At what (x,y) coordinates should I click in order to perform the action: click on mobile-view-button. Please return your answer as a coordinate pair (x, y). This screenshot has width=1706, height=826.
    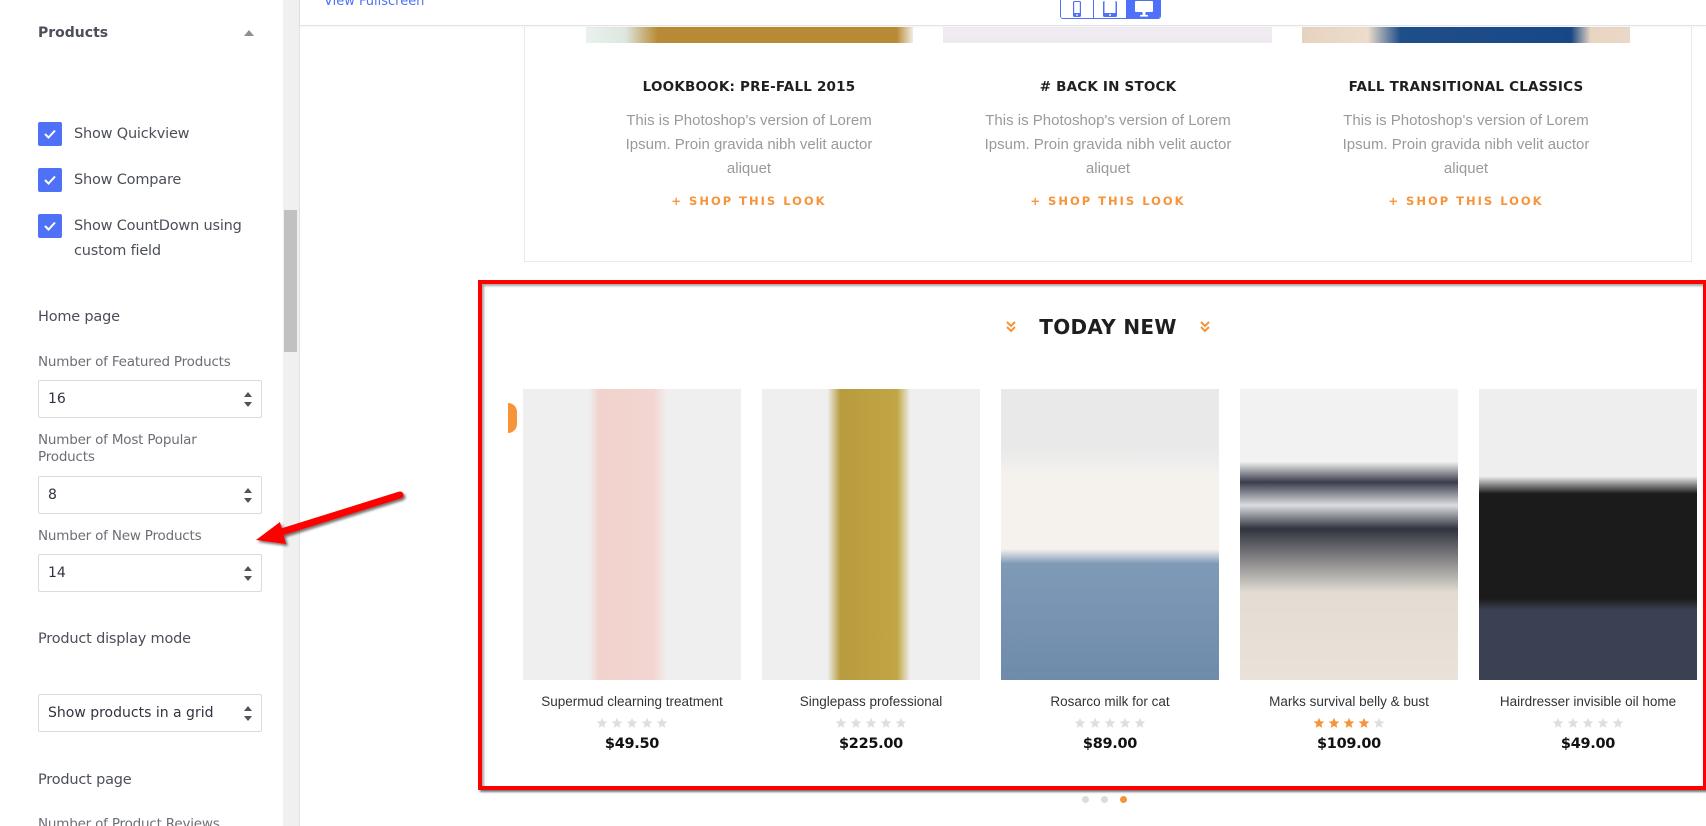
    Looking at the image, I should click on (1077, 9).